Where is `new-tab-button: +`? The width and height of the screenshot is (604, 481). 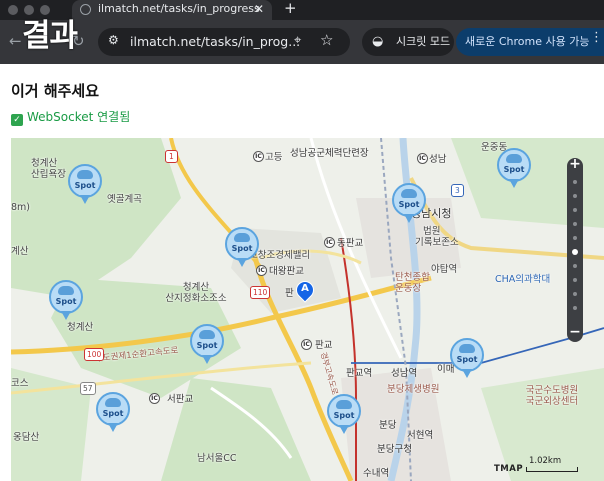
new-tab-button: + is located at coordinates (290, 8).